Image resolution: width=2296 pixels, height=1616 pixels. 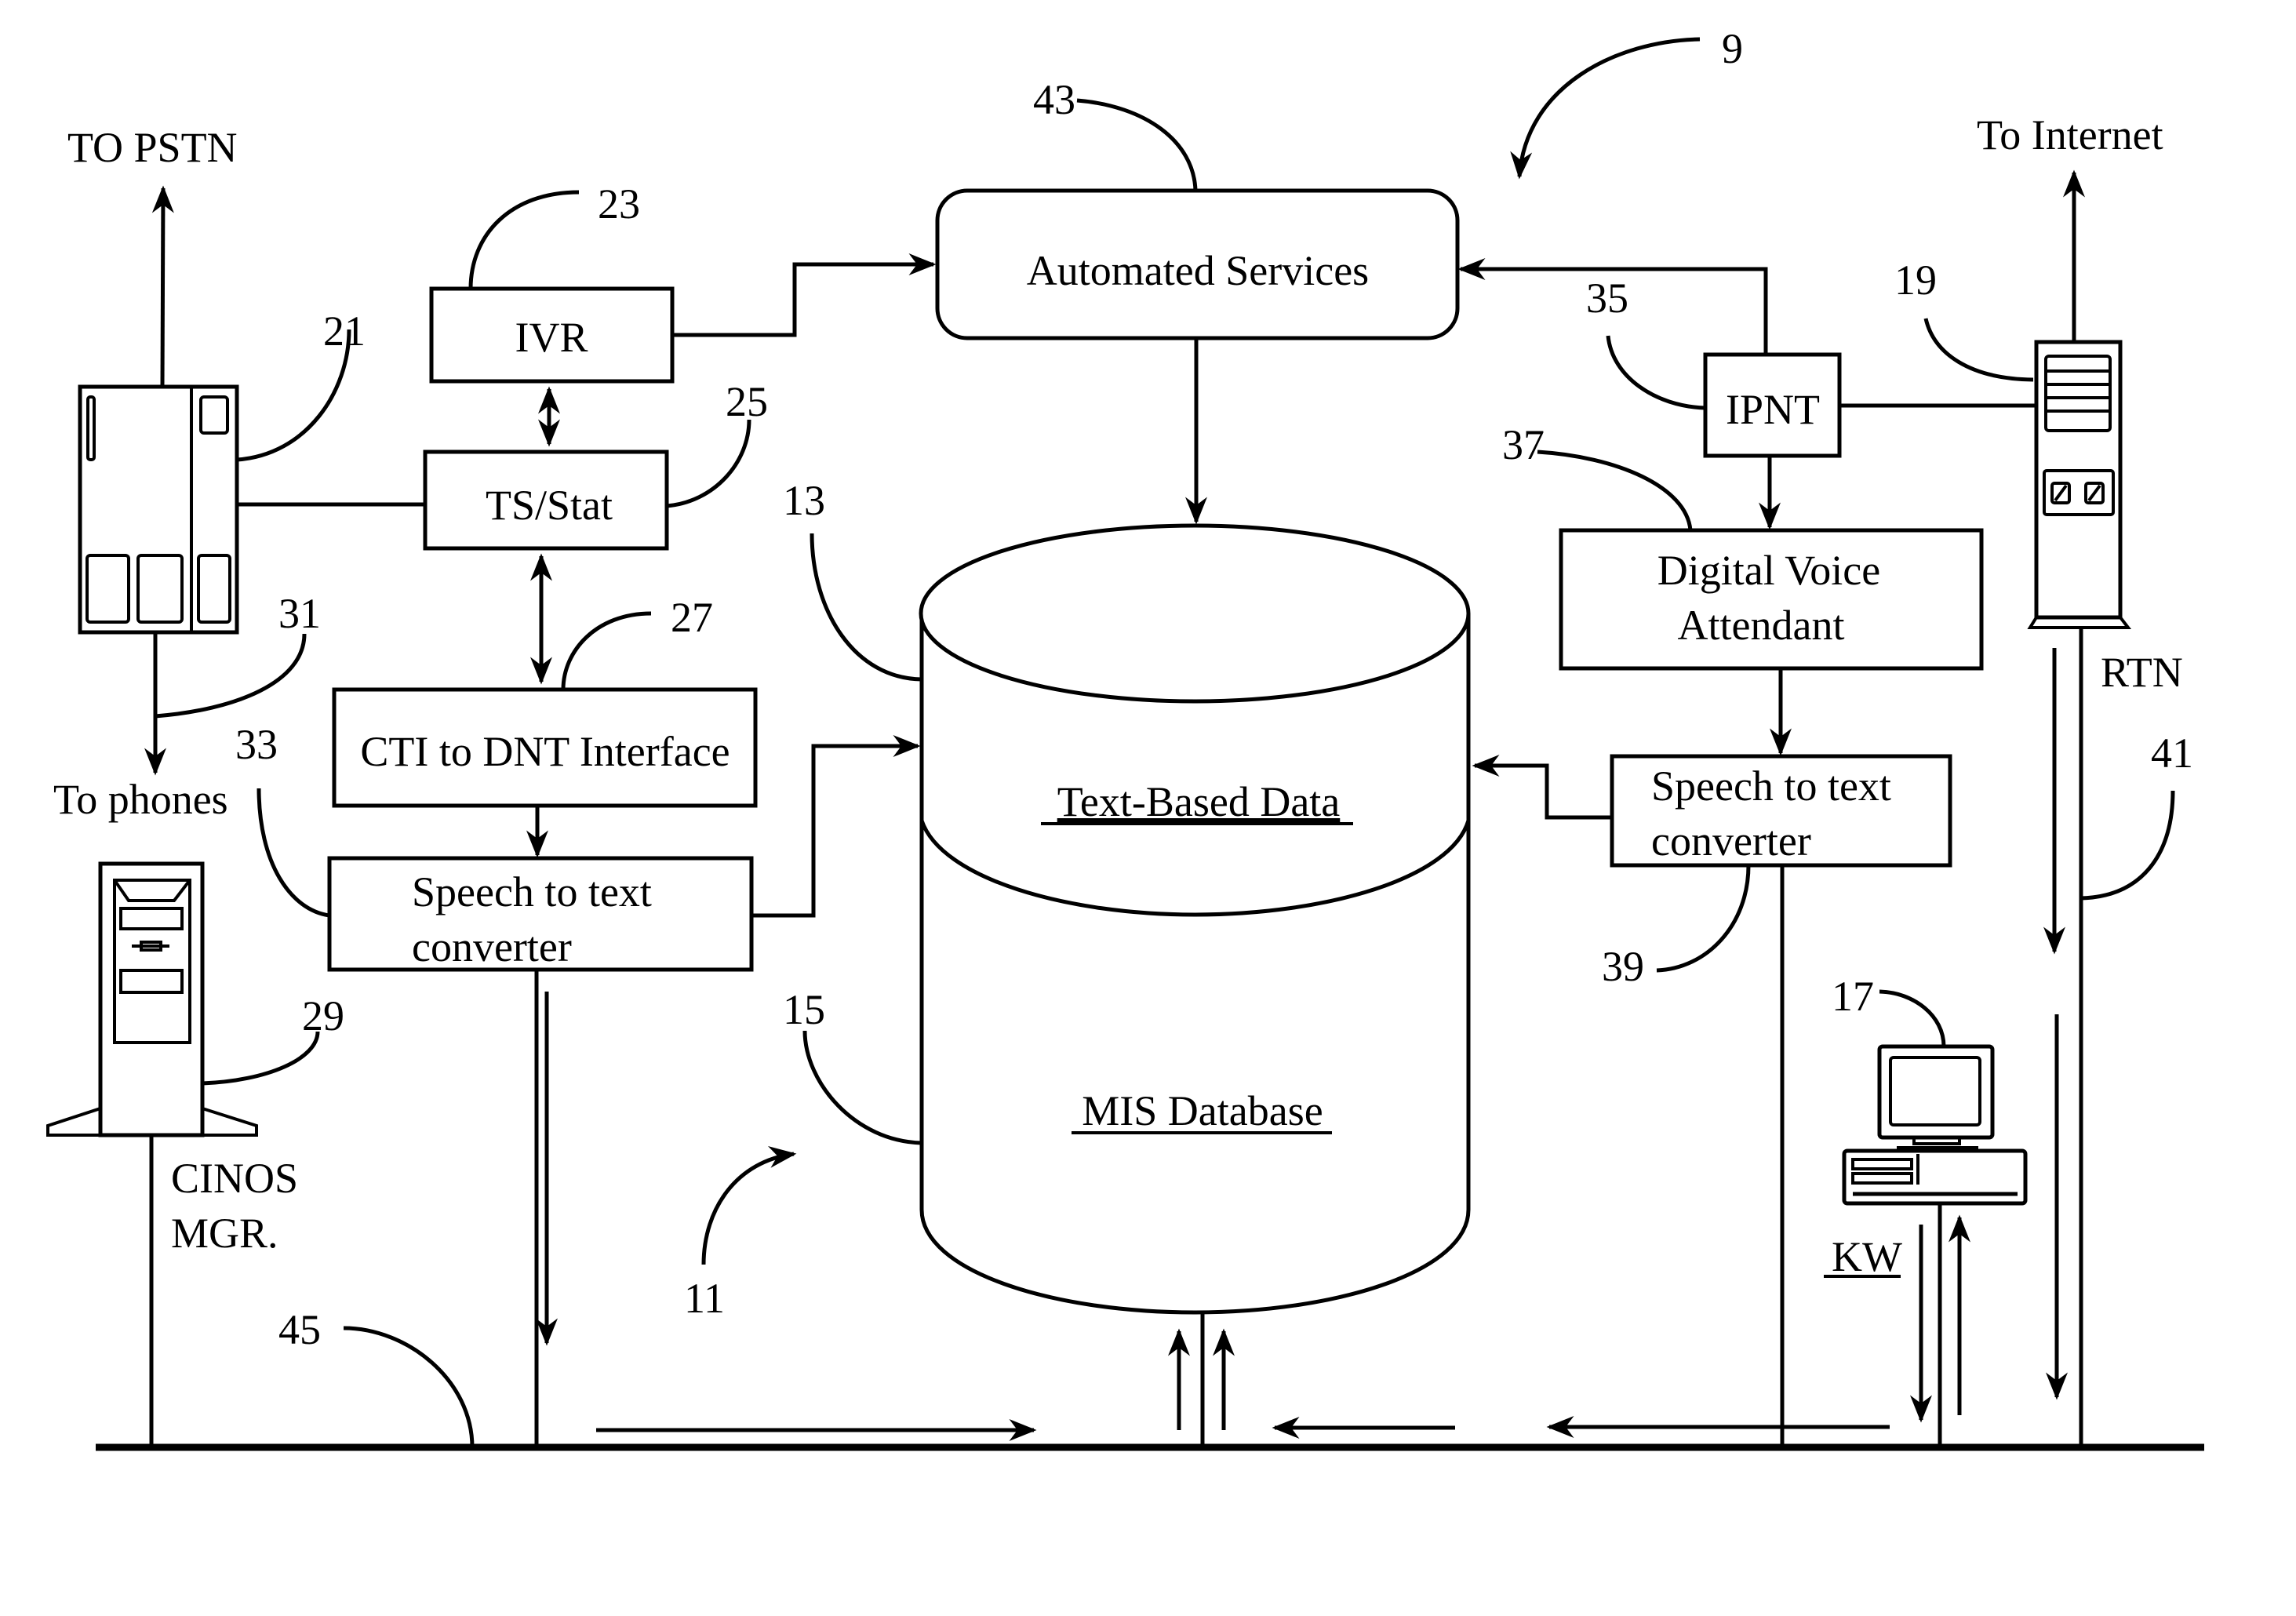 I want to click on router-ref: 19, so click(x=1915, y=280).